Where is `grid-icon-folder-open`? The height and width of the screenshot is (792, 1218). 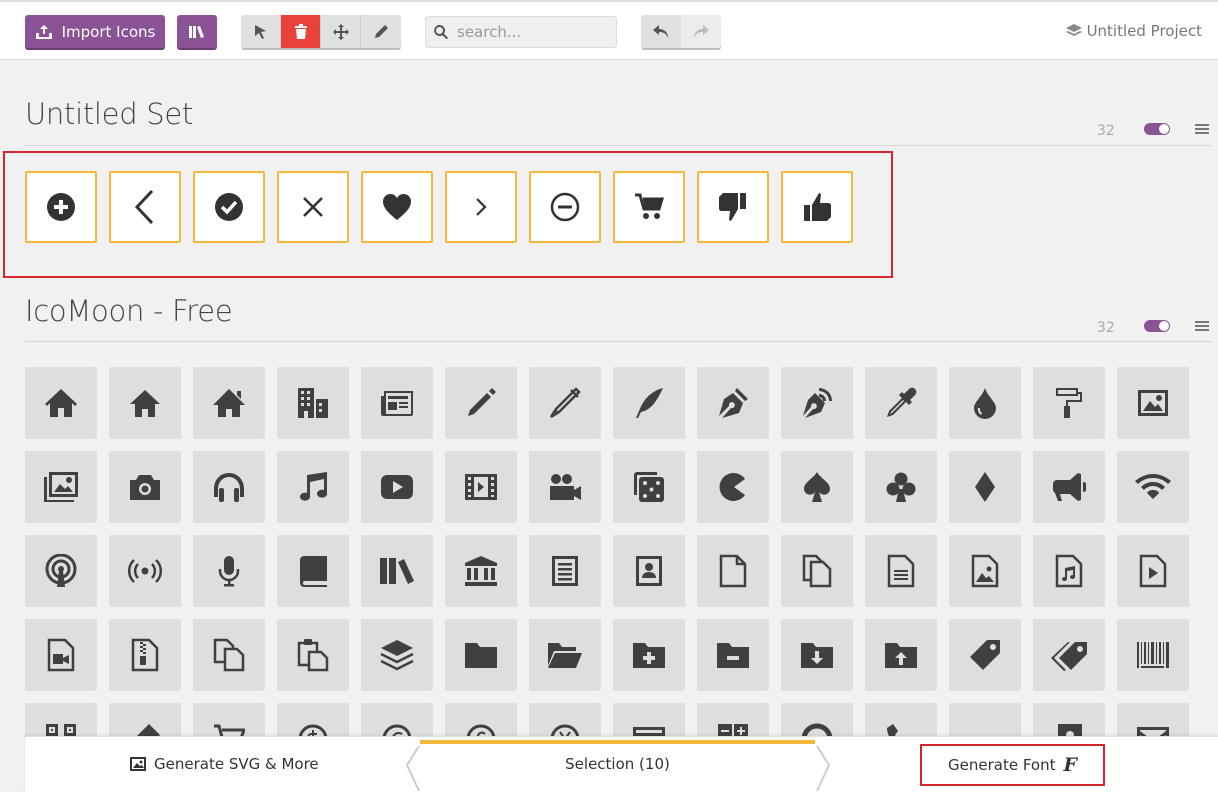 grid-icon-folder-open is located at coordinates (565, 655).